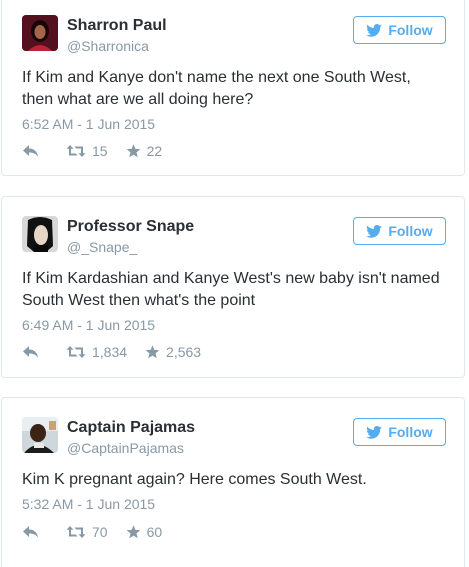 This screenshot has height=567, width=469. I want to click on retweet-count: 15, so click(100, 151).